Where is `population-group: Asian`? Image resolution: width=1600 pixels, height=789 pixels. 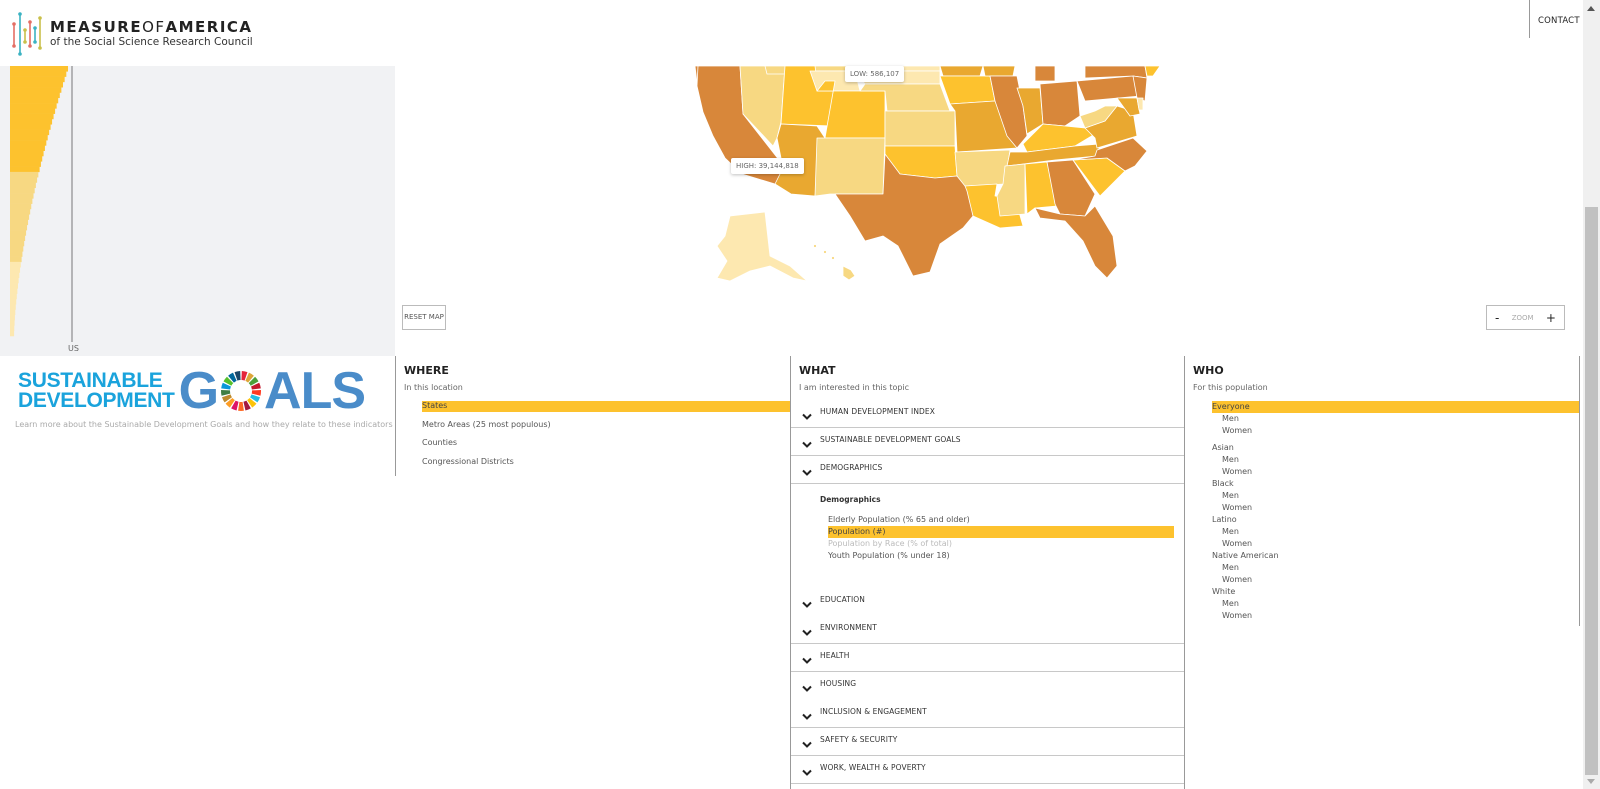
population-group: Asian is located at coordinates (1395, 448).